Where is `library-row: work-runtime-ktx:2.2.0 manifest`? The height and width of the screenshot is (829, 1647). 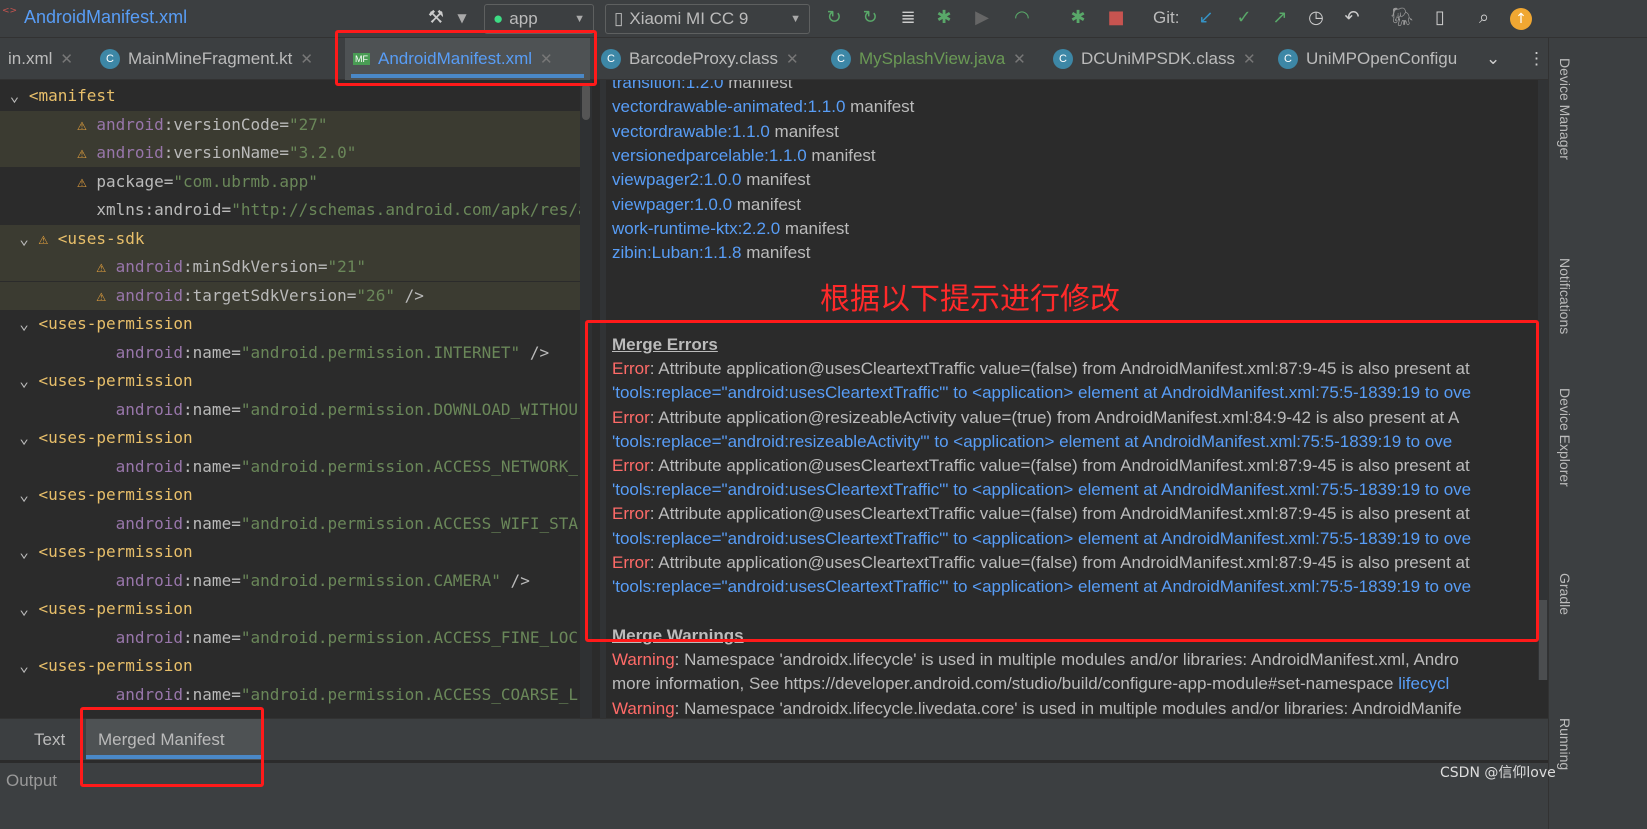
library-row: work-runtime-ktx:2.2.0 manifest is located at coordinates (730, 229).